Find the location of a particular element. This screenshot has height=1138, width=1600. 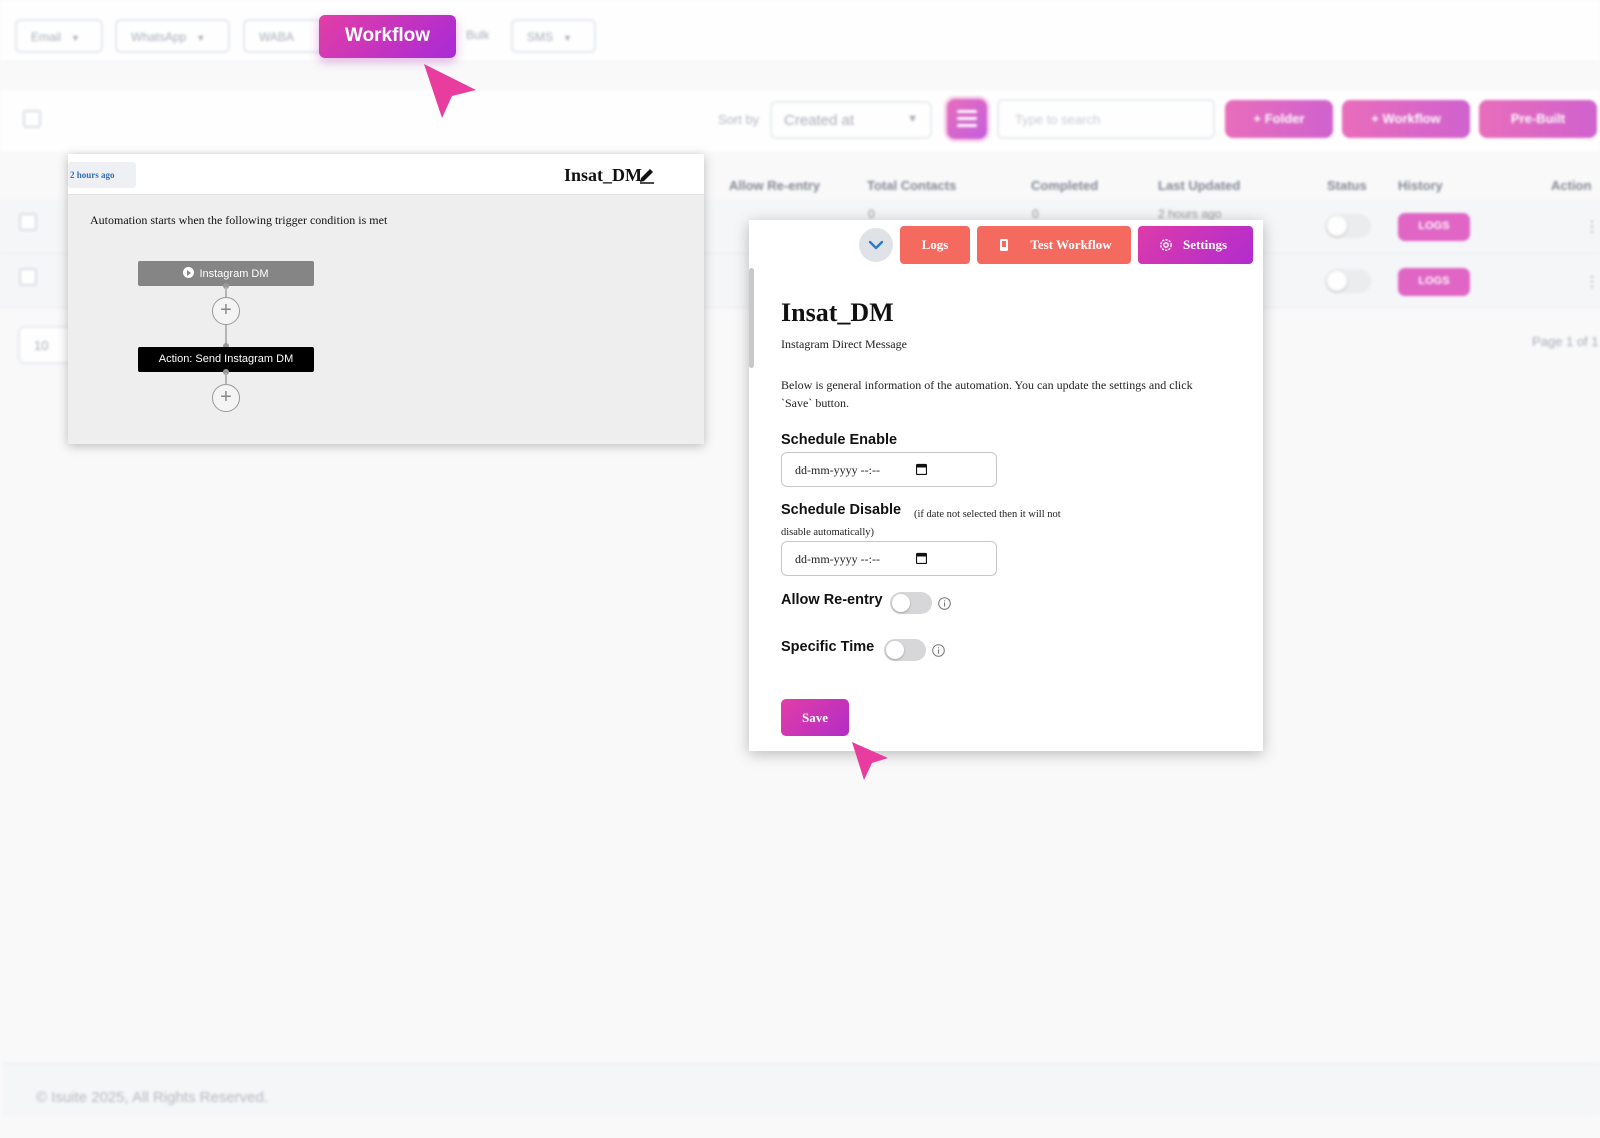

prebuilt-button: Pre-Built is located at coordinates (1538, 119).